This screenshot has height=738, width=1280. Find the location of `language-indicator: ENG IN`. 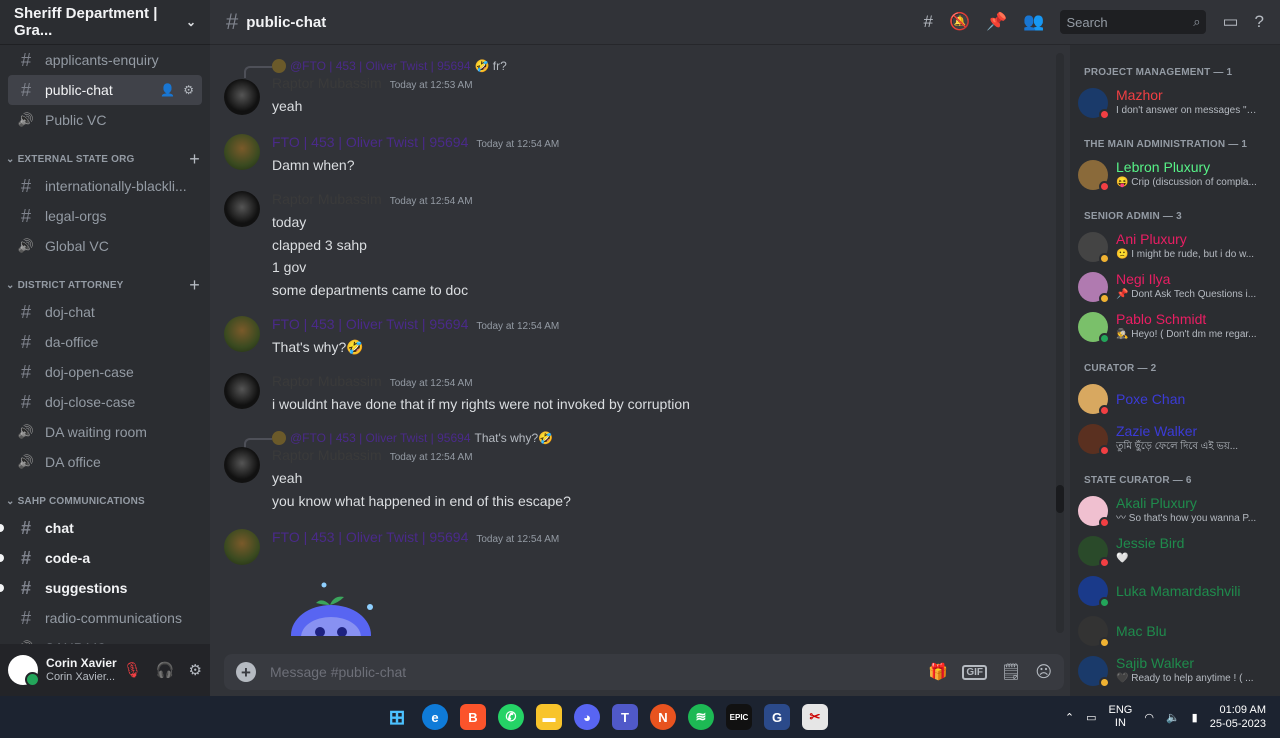

language-indicator: ENG IN is located at coordinates (1121, 717).